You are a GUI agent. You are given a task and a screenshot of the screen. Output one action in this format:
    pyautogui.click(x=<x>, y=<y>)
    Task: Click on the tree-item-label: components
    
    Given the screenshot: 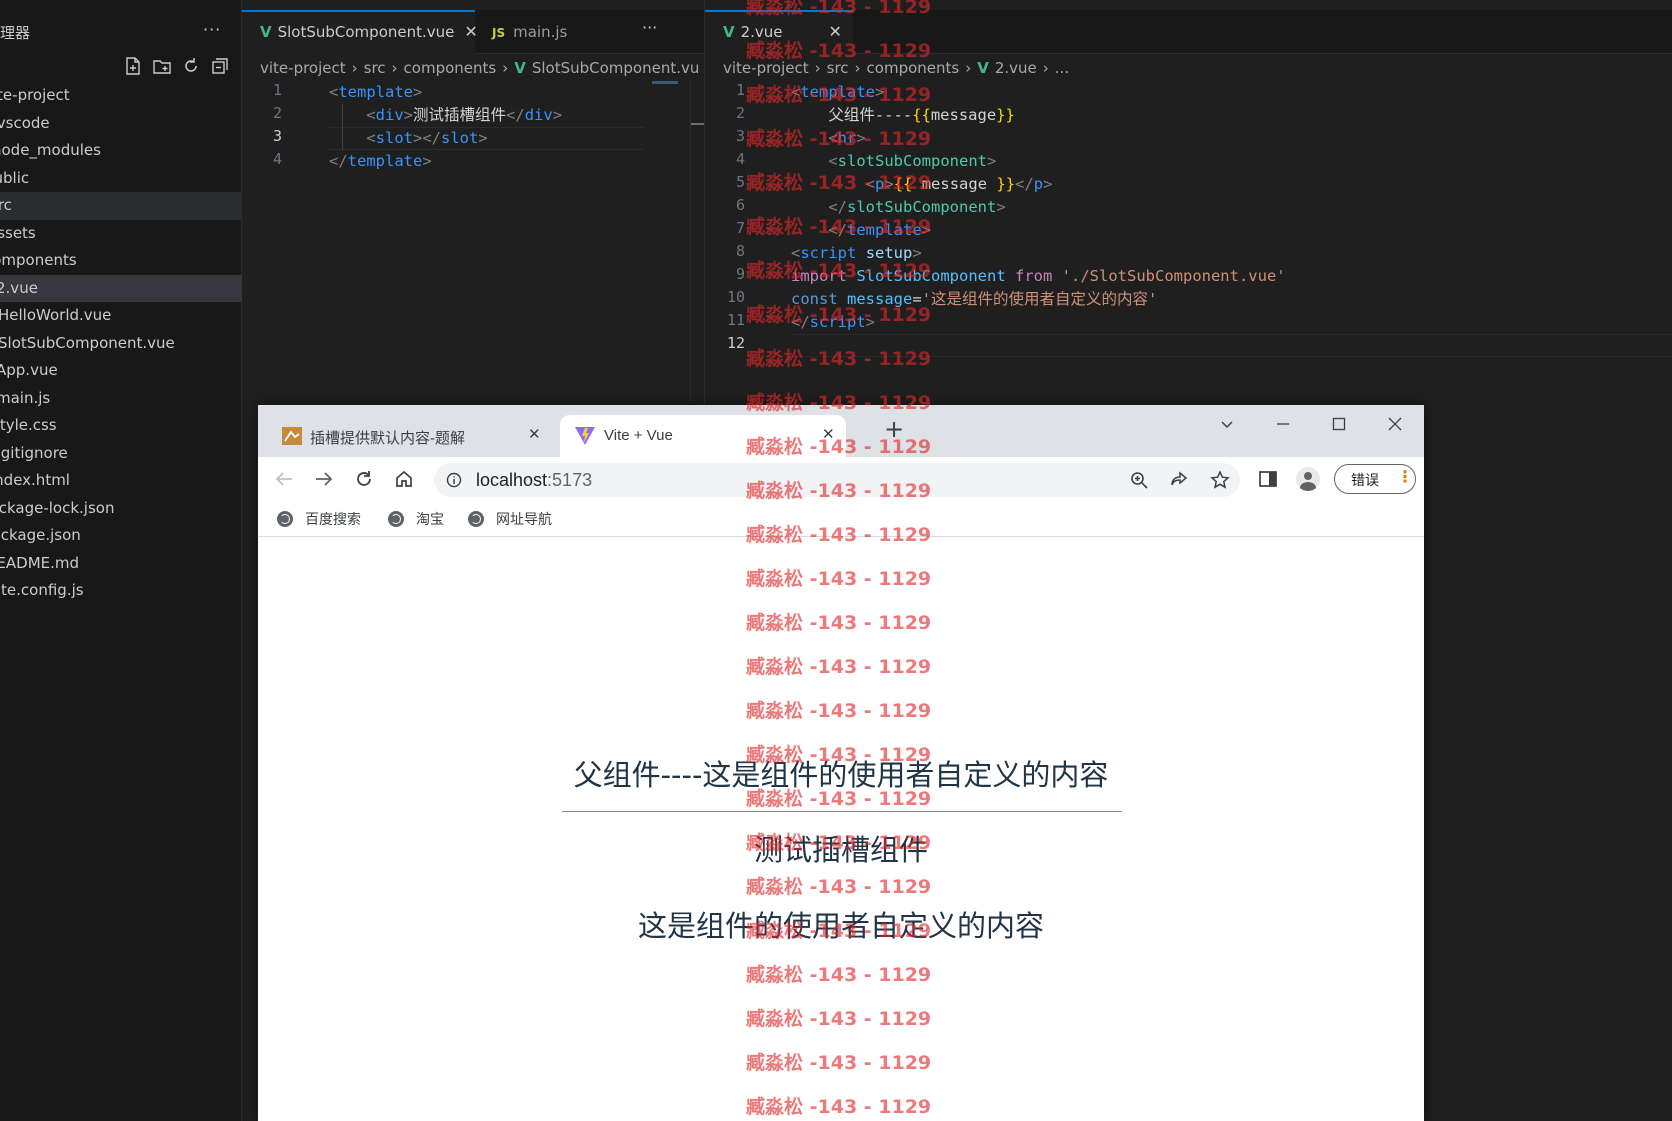 What is the action you would take?
    pyautogui.click(x=38, y=260)
    